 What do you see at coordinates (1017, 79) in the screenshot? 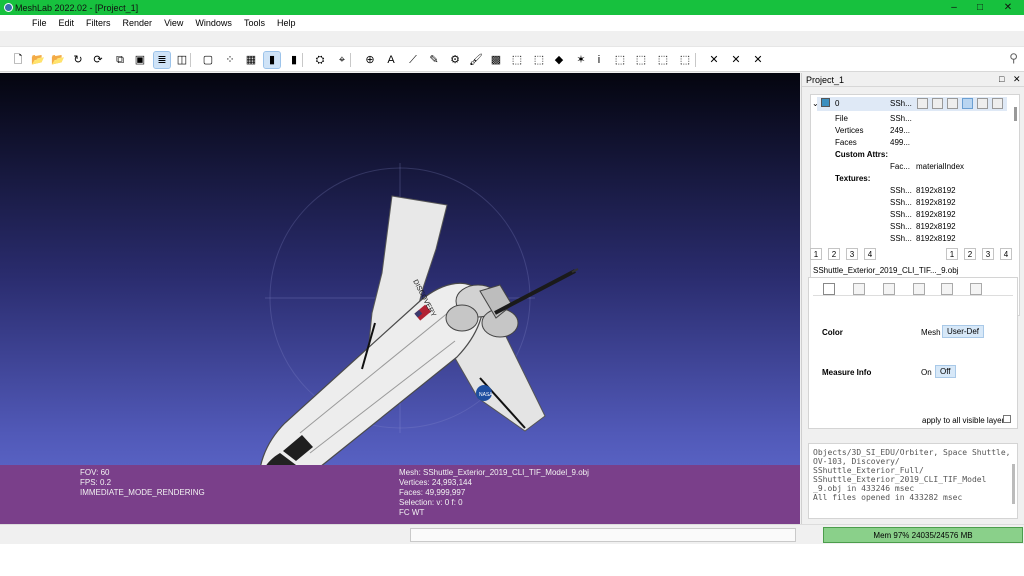
I see `close-panel-icon: ✕` at bounding box center [1017, 79].